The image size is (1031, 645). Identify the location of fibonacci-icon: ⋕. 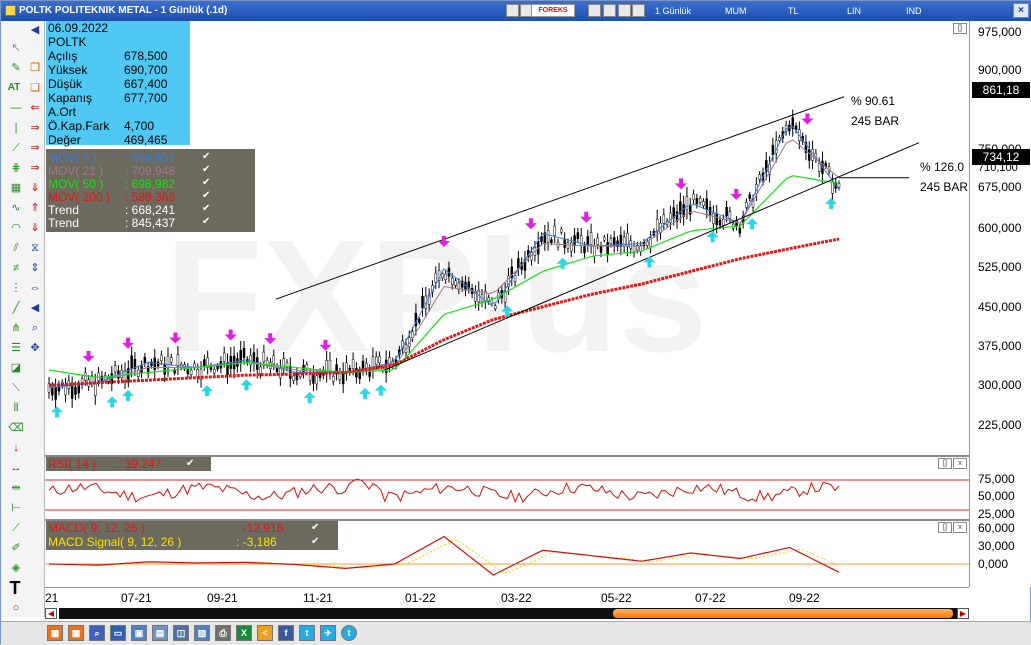
(16, 168).